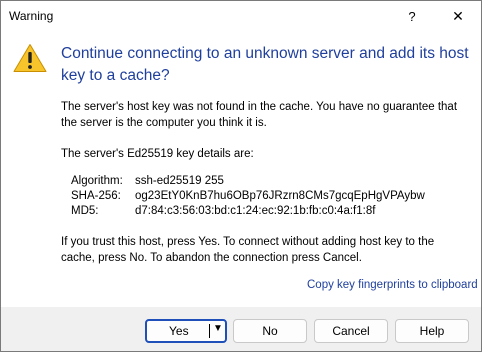 Image resolution: width=482 pixels, height=352 pixels. I want to click on cancel-button: Cancel, so click(351, 331).